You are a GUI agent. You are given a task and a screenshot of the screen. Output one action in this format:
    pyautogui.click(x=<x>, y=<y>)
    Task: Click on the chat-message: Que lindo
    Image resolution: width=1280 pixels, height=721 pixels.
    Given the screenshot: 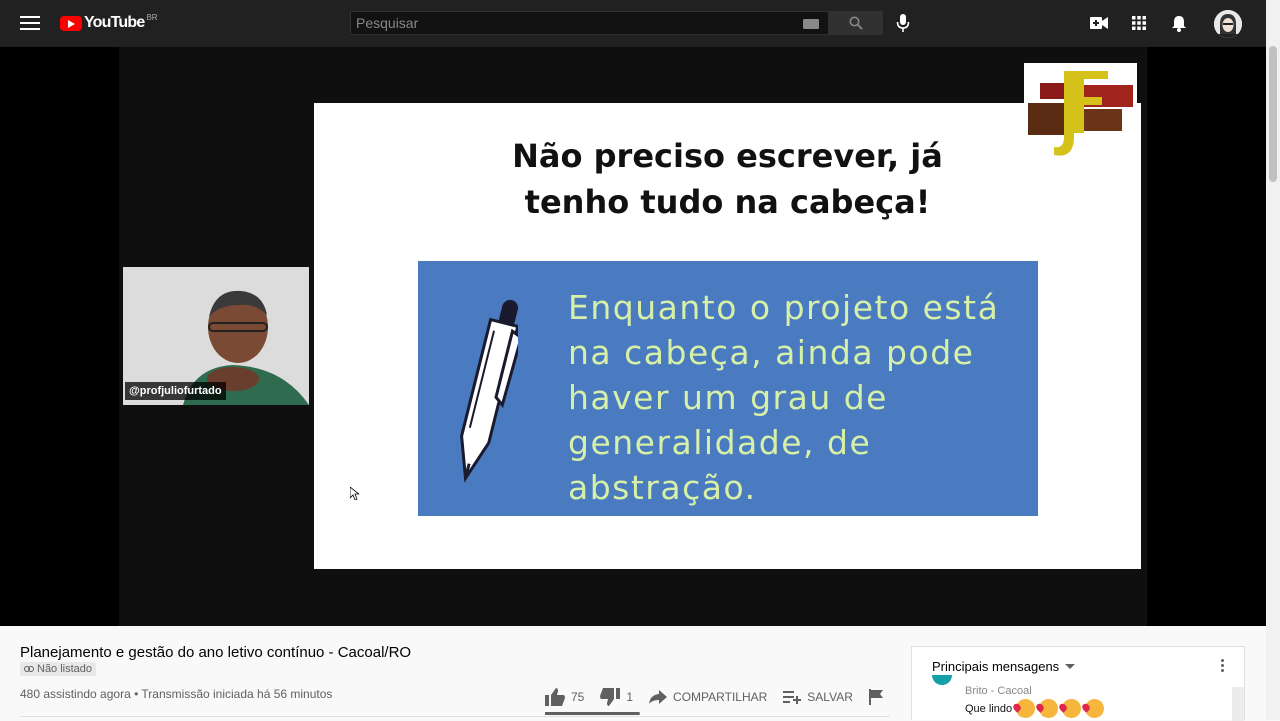 What is the action you would take?
    pyautogui.click(x=1035, y=708)
    